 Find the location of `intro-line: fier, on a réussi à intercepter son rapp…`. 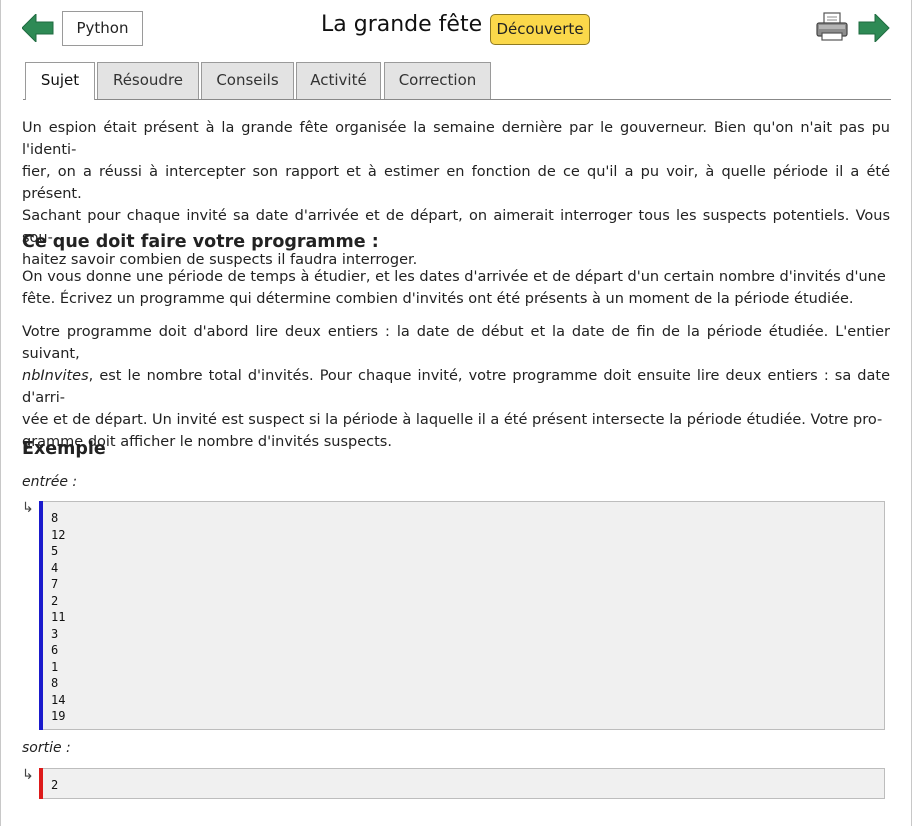

intro-line: fier, on a réussi à intercepter son rapp… is located at coordinates (456, 183).